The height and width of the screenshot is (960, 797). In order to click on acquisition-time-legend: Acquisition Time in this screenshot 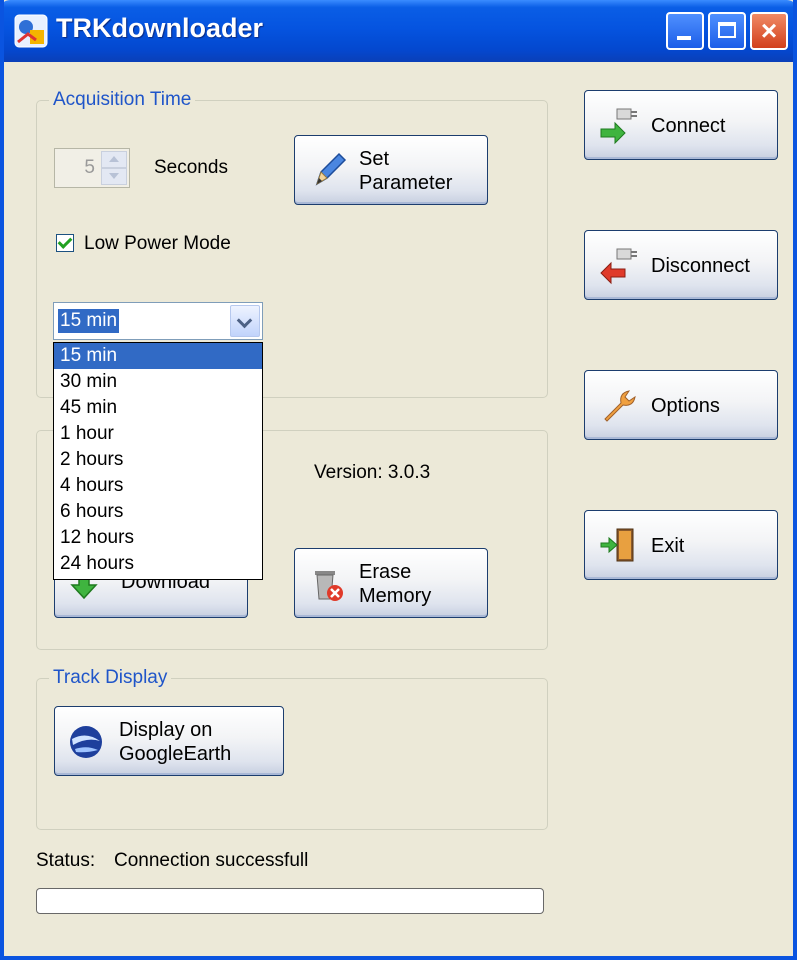, I will do `click(122, 100)`.